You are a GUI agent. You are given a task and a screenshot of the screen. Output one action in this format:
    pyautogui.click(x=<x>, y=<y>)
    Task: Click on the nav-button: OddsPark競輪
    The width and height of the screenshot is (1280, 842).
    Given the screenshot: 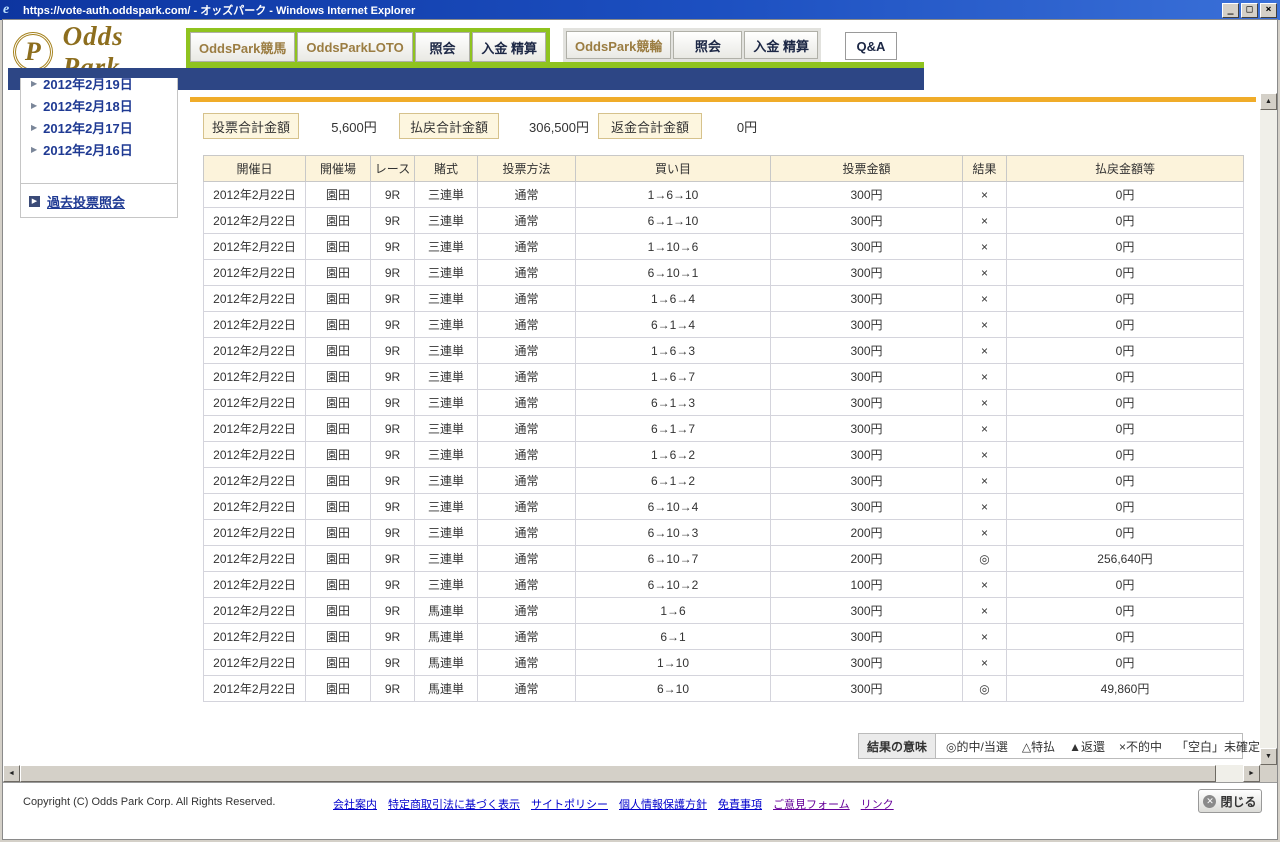 What is the action you would take?
    pyautogui.click(x=619, y=45)
    